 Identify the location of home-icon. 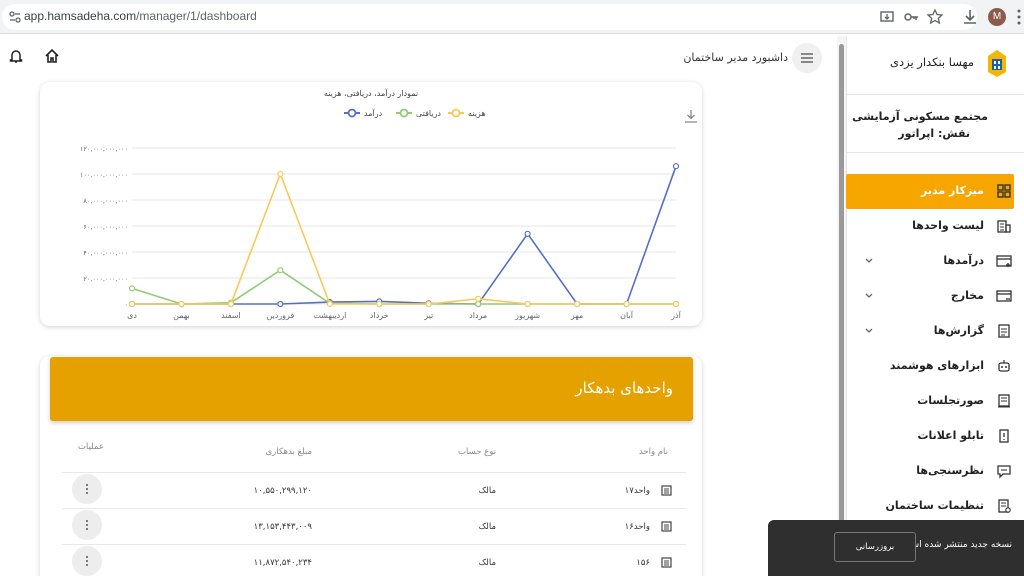
(52, 56).